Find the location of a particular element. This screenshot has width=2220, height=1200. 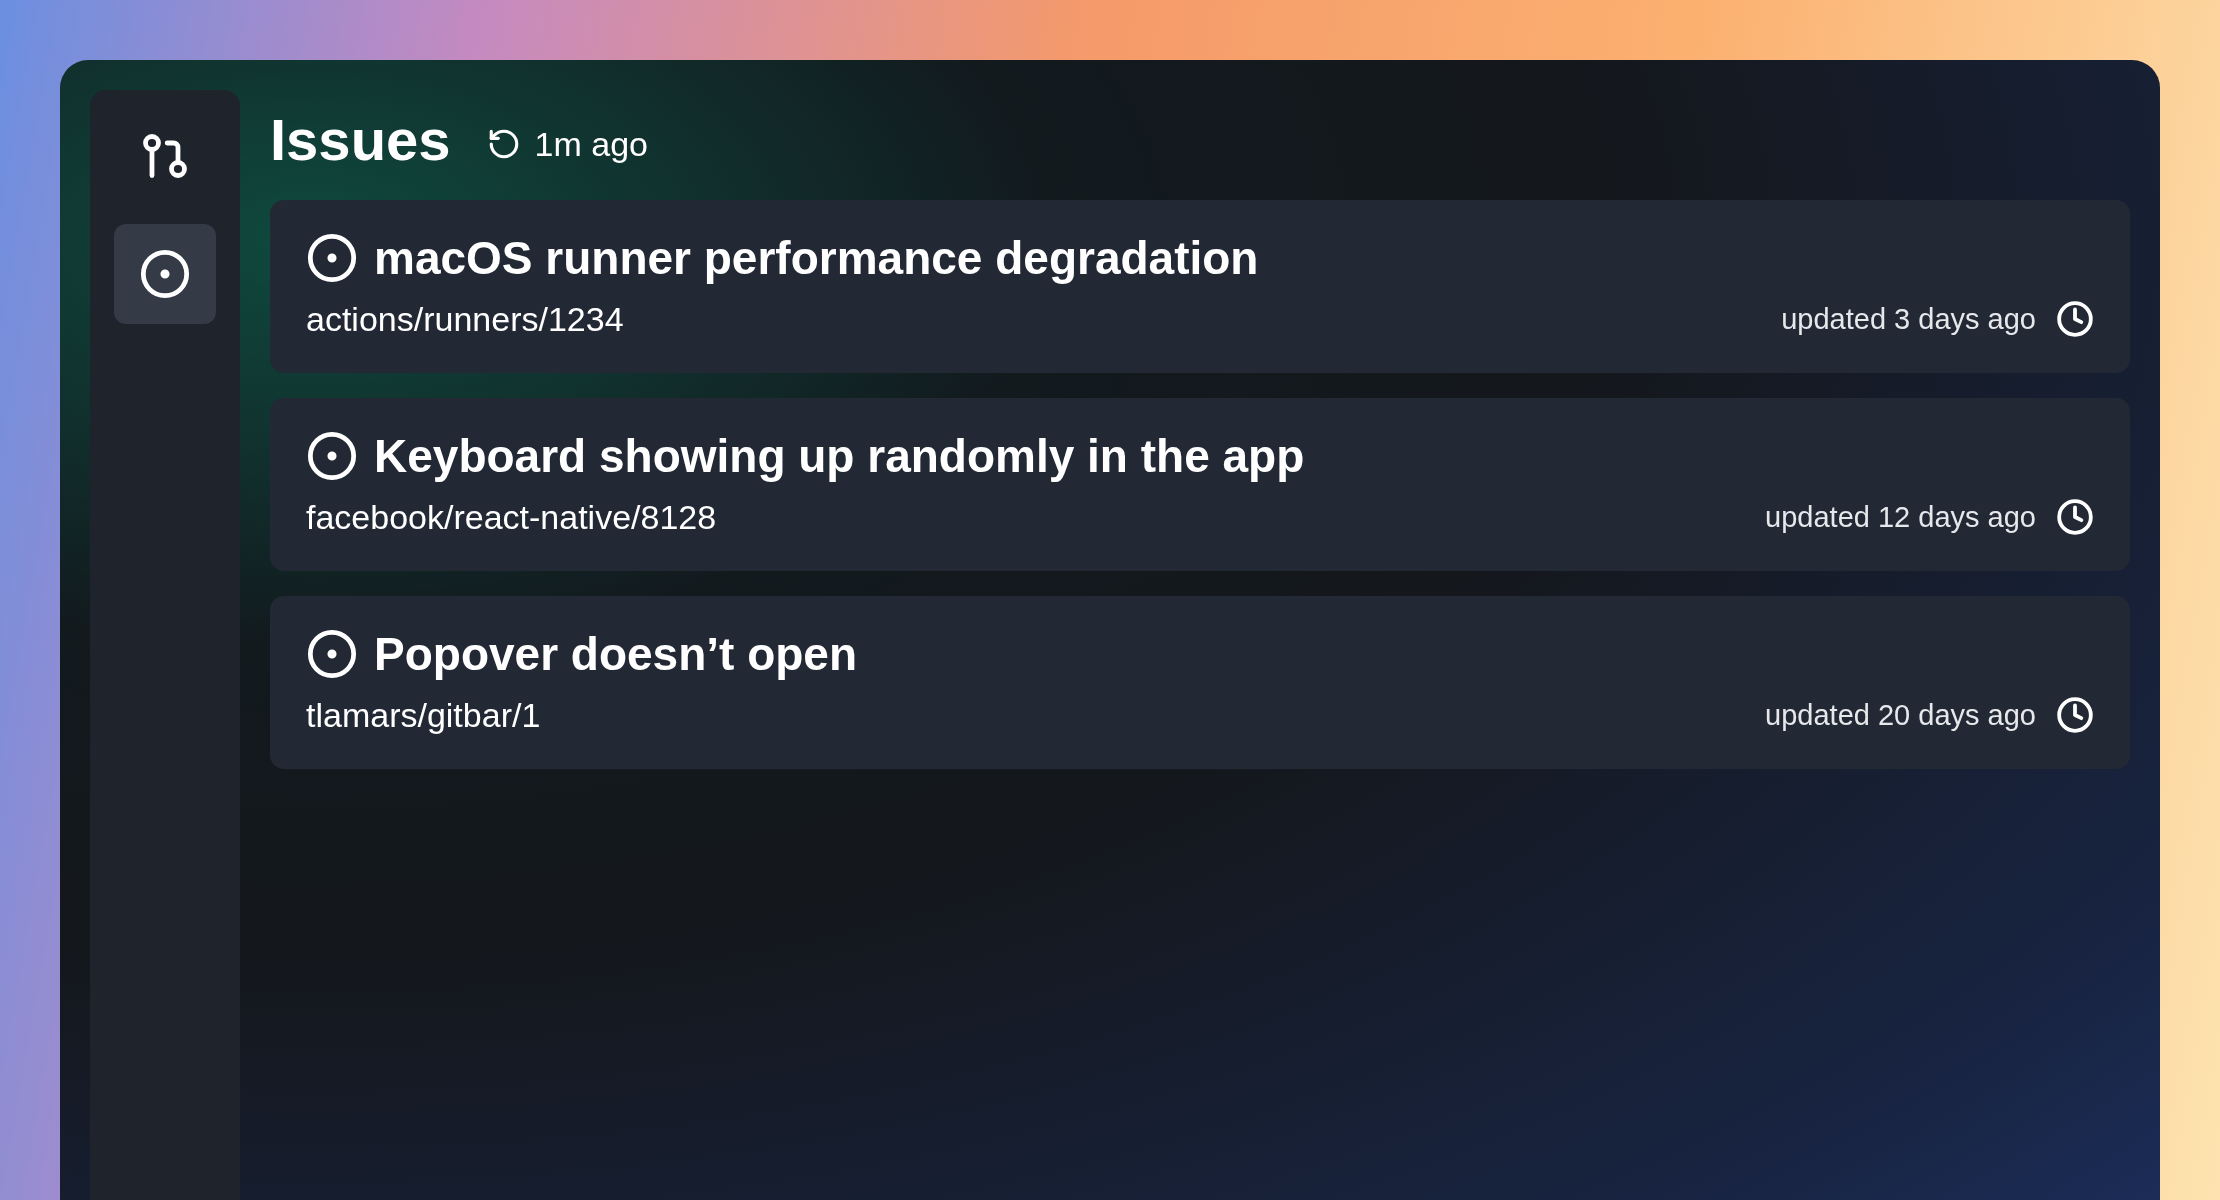

sidebar-tab is located at coordinates (165, 274).